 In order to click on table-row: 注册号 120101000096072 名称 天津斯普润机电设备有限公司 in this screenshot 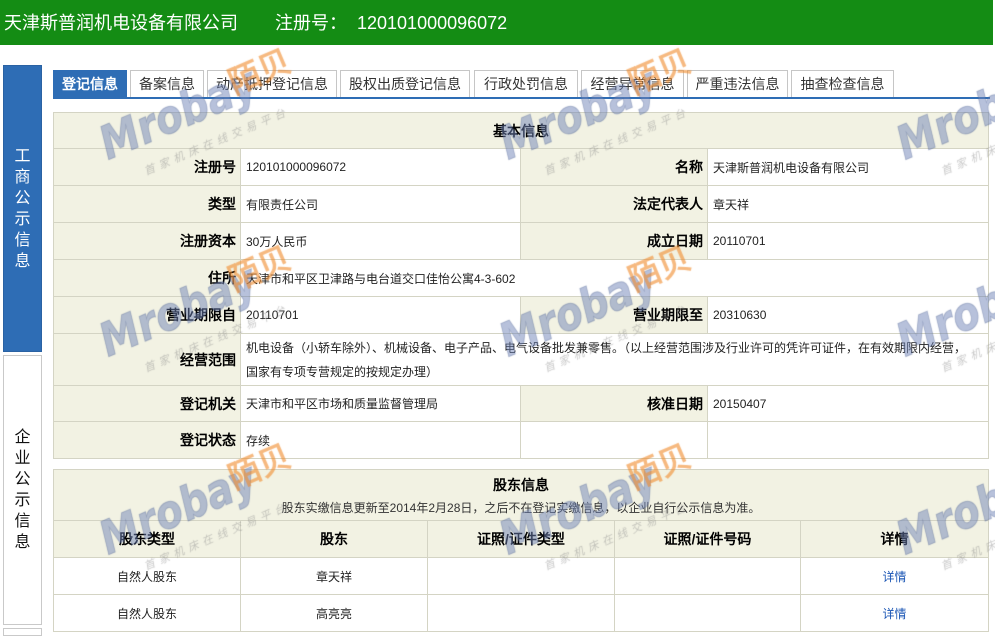, I will do `click(521, 167)`.